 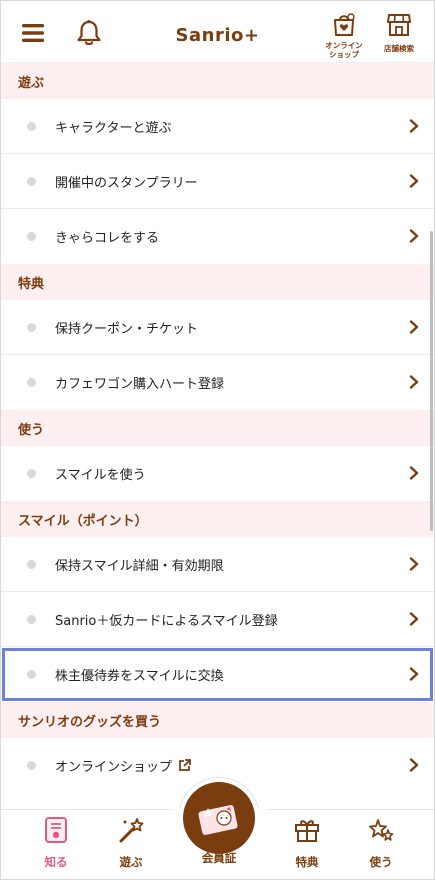 What do you see at coordinates (131, 862) in the screenshot?
I see `nav-label-play: 遊ぶ` at bounding box center [131, 862].